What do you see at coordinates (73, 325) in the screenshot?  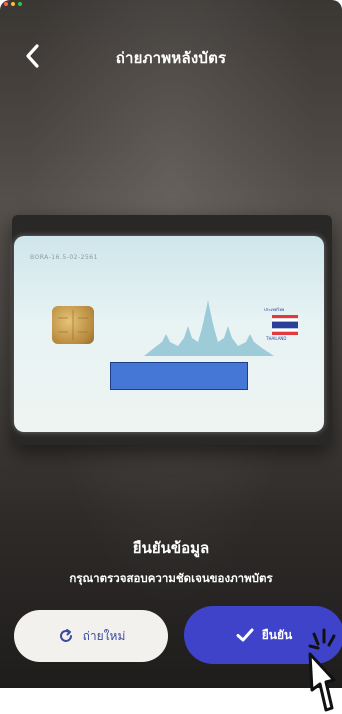 I see `chip-contacts` at bounding box center [73, 325].